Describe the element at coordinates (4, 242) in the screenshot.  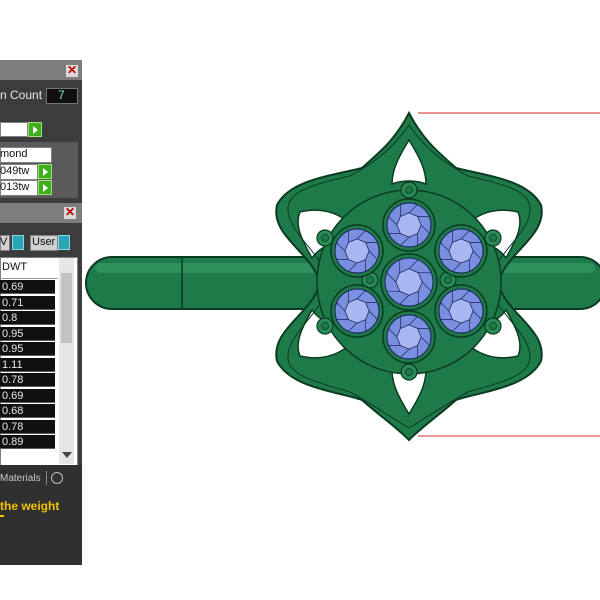
I see `left-dropdown-value: V` at that location.